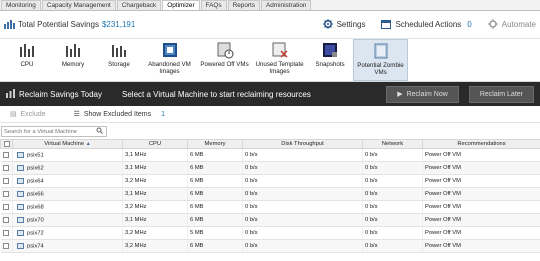 Image resolution: width=540 pixels, height=261 pixels. What do you see at coordinates (213, 5) in the screenshot?
I see `tab-faqs: FAQs` at bounding box center [213, 5].